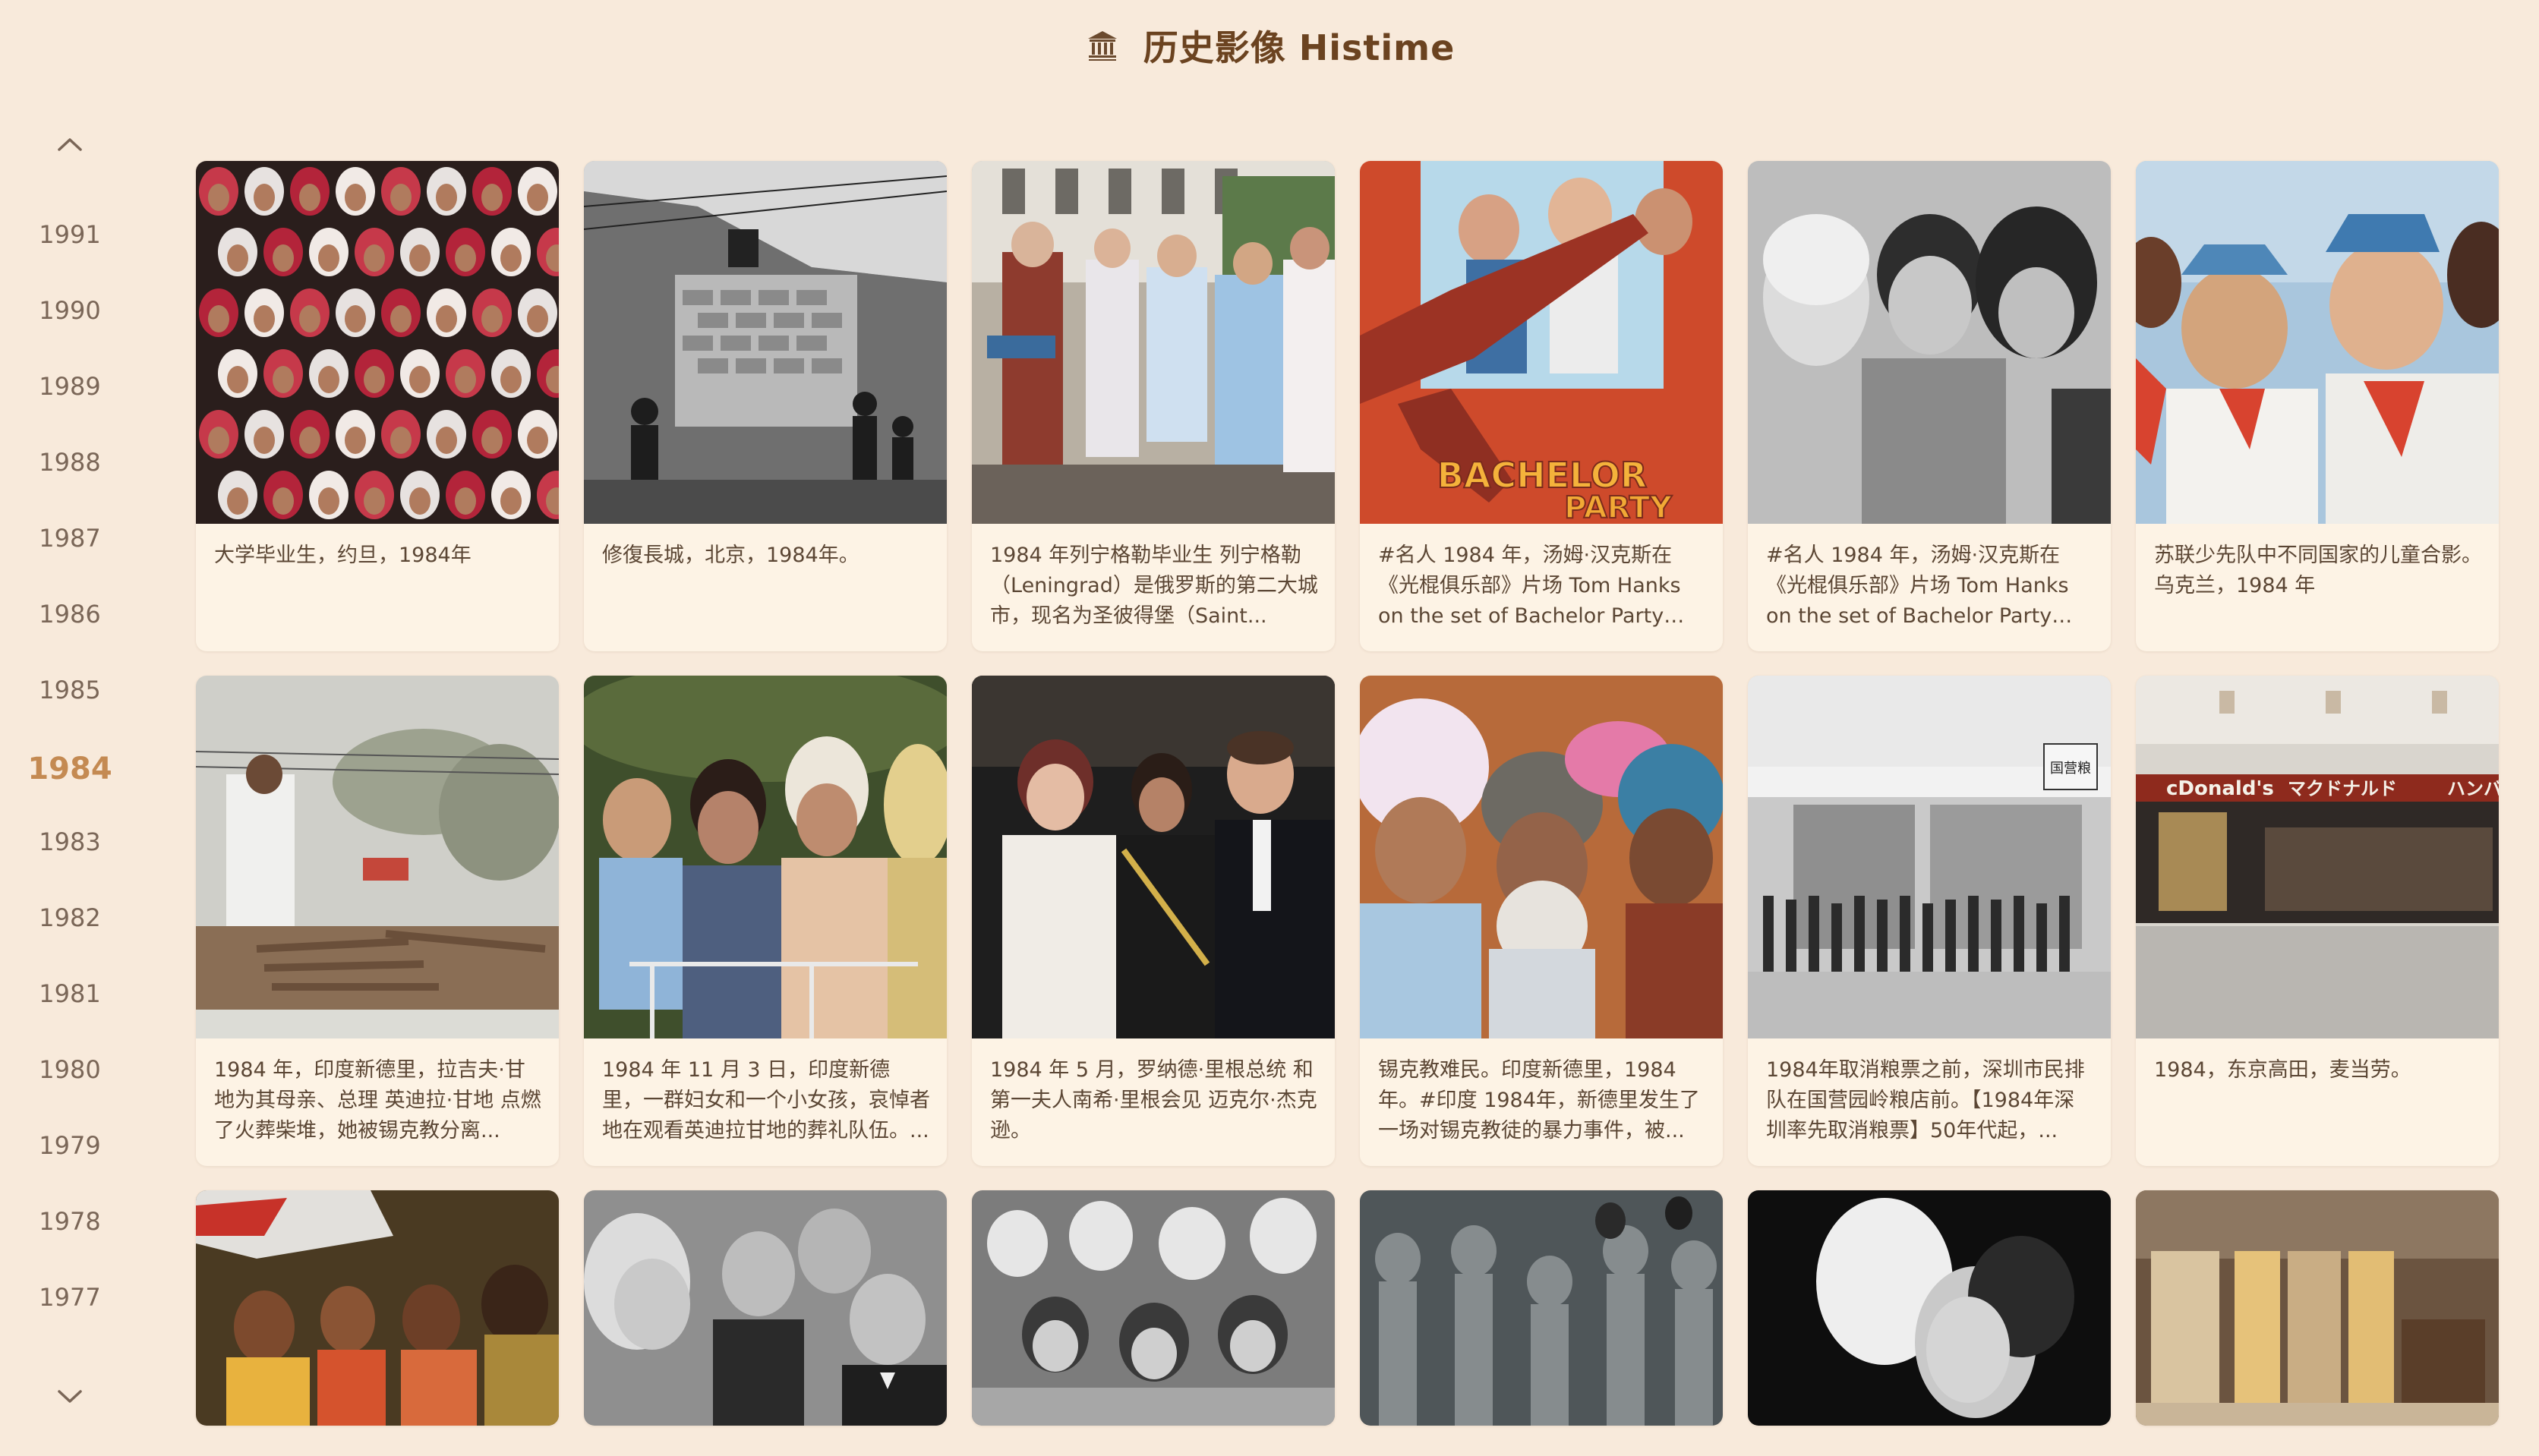 This screenshot has height=1456, width=2539. Describe the element at coordinates (1154, 857) in the screenshot. I see `photo-reagans-michael-jackson` at that location.